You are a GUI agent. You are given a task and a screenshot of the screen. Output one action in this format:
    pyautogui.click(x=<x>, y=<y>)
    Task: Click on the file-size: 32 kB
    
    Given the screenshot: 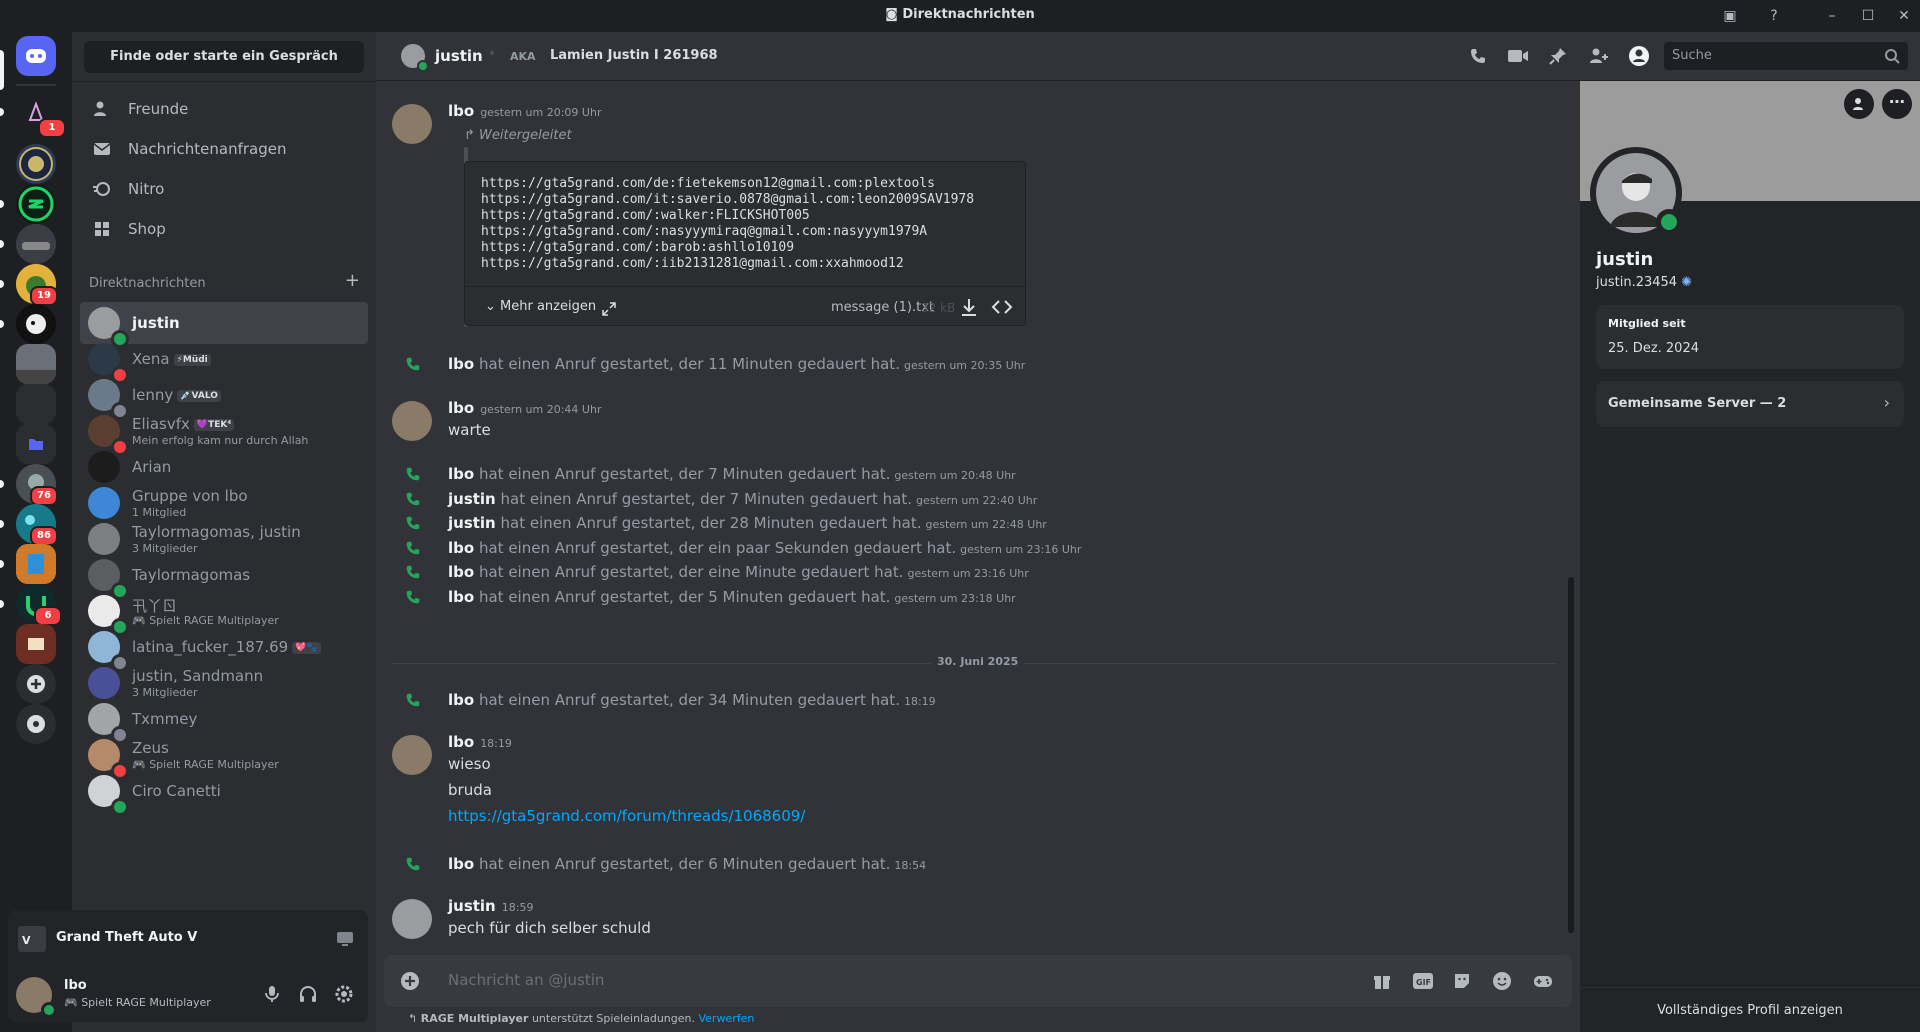 What is the action you would take?
    pyautogui.click(x=938, y=308)
    